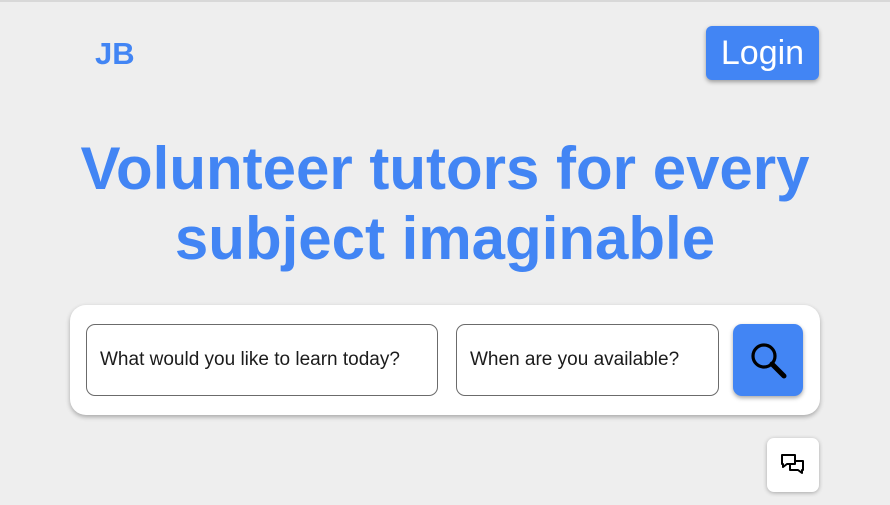  I want to click on chat-icon, so click(792, 464).